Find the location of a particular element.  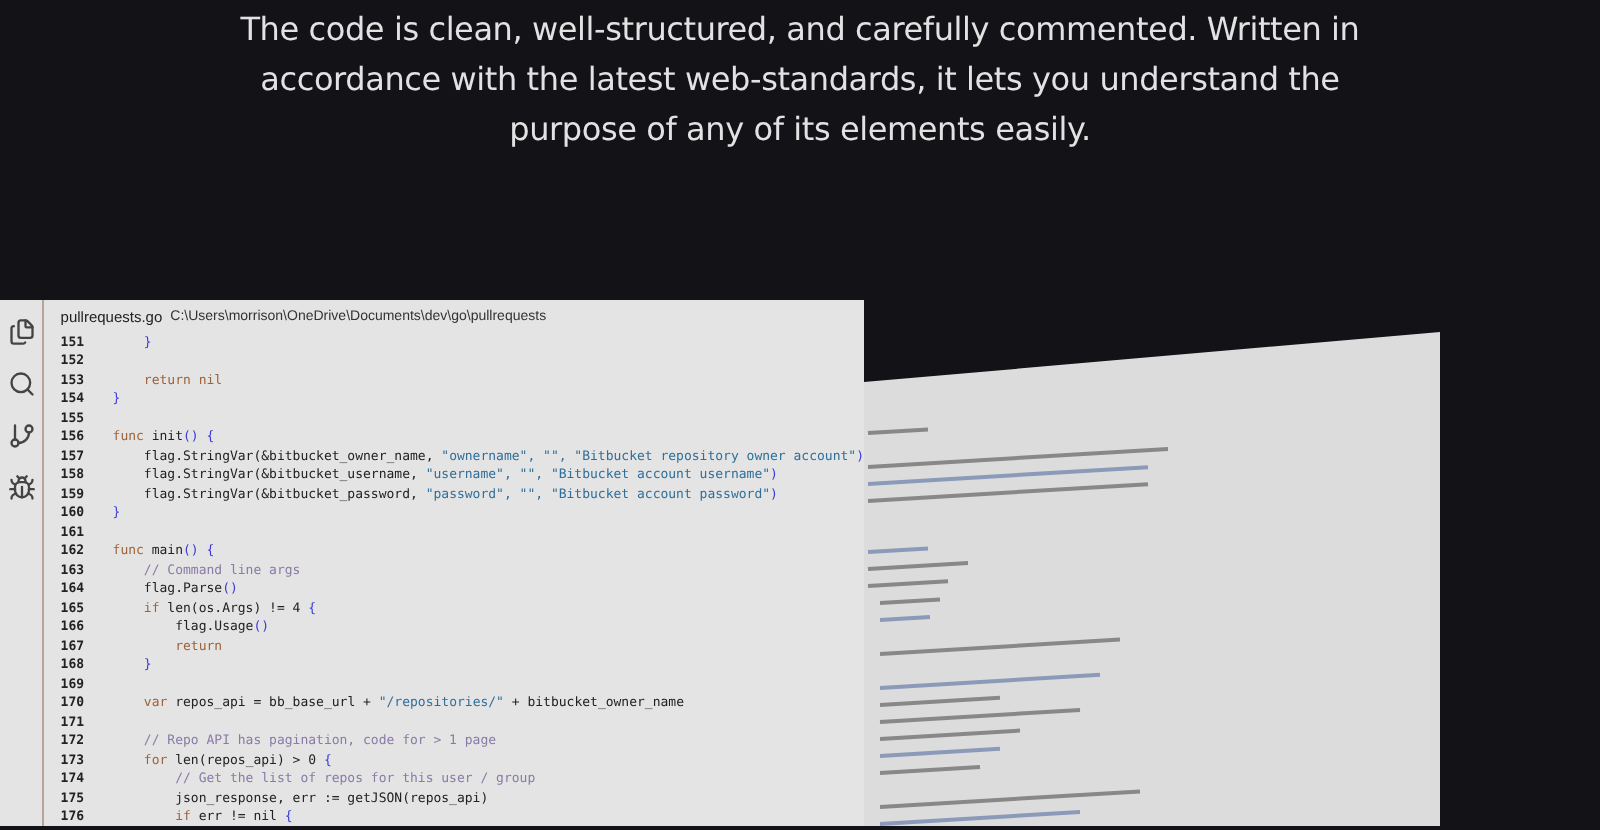

files-icon is located at coordinates (21, 332).